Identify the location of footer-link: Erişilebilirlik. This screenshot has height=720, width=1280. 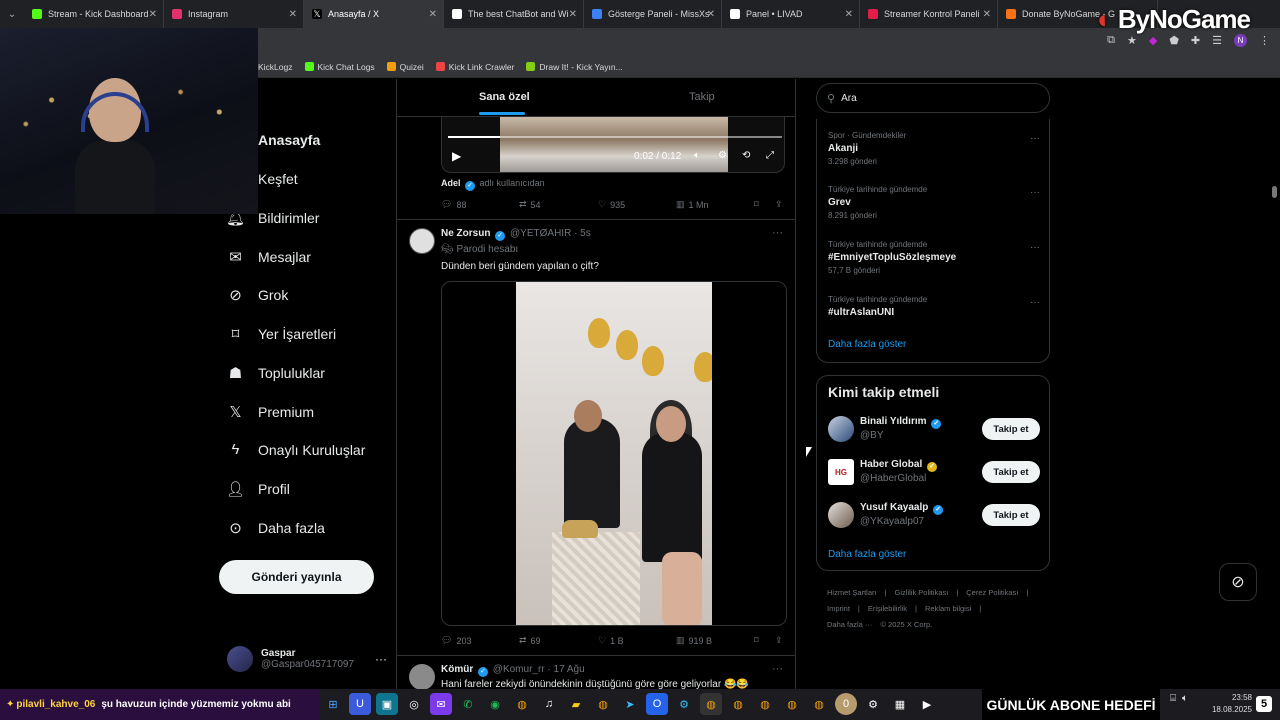
(887, 608).